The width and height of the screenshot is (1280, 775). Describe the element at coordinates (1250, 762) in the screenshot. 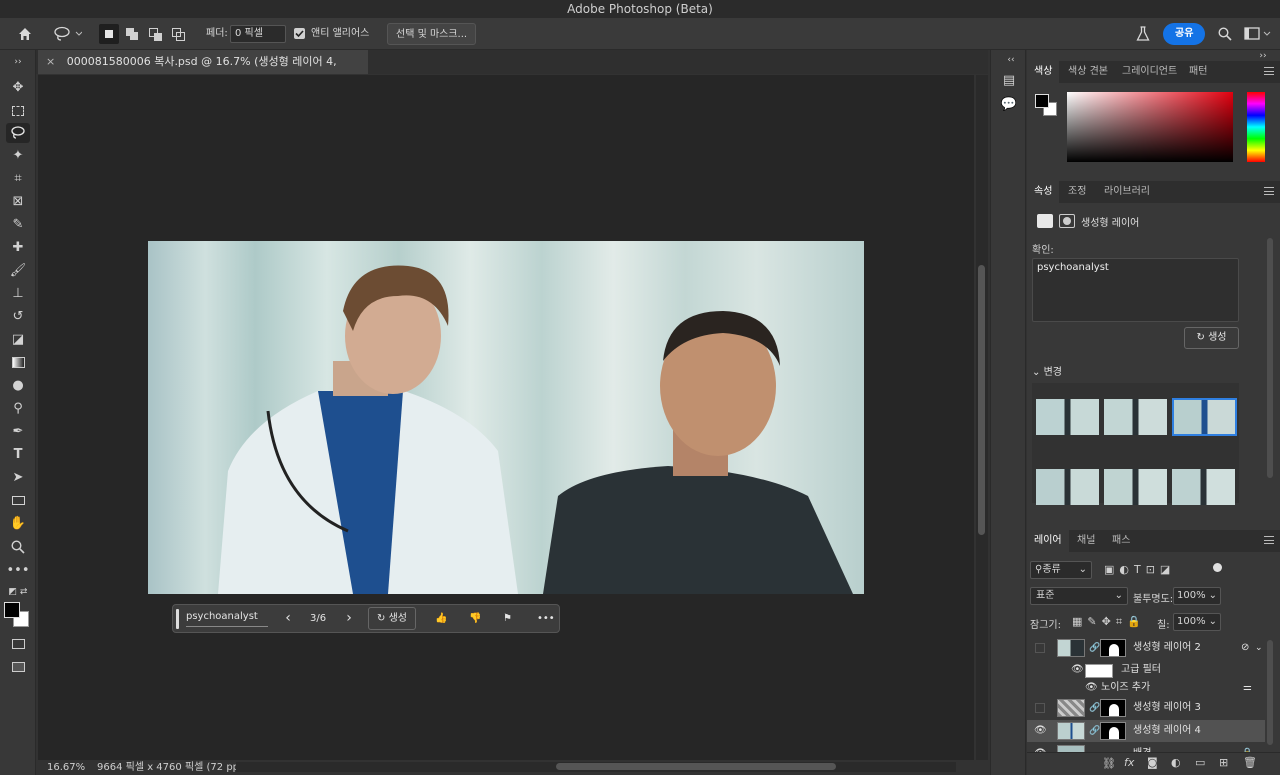

I see `trash-icon: 🗑` at that location.